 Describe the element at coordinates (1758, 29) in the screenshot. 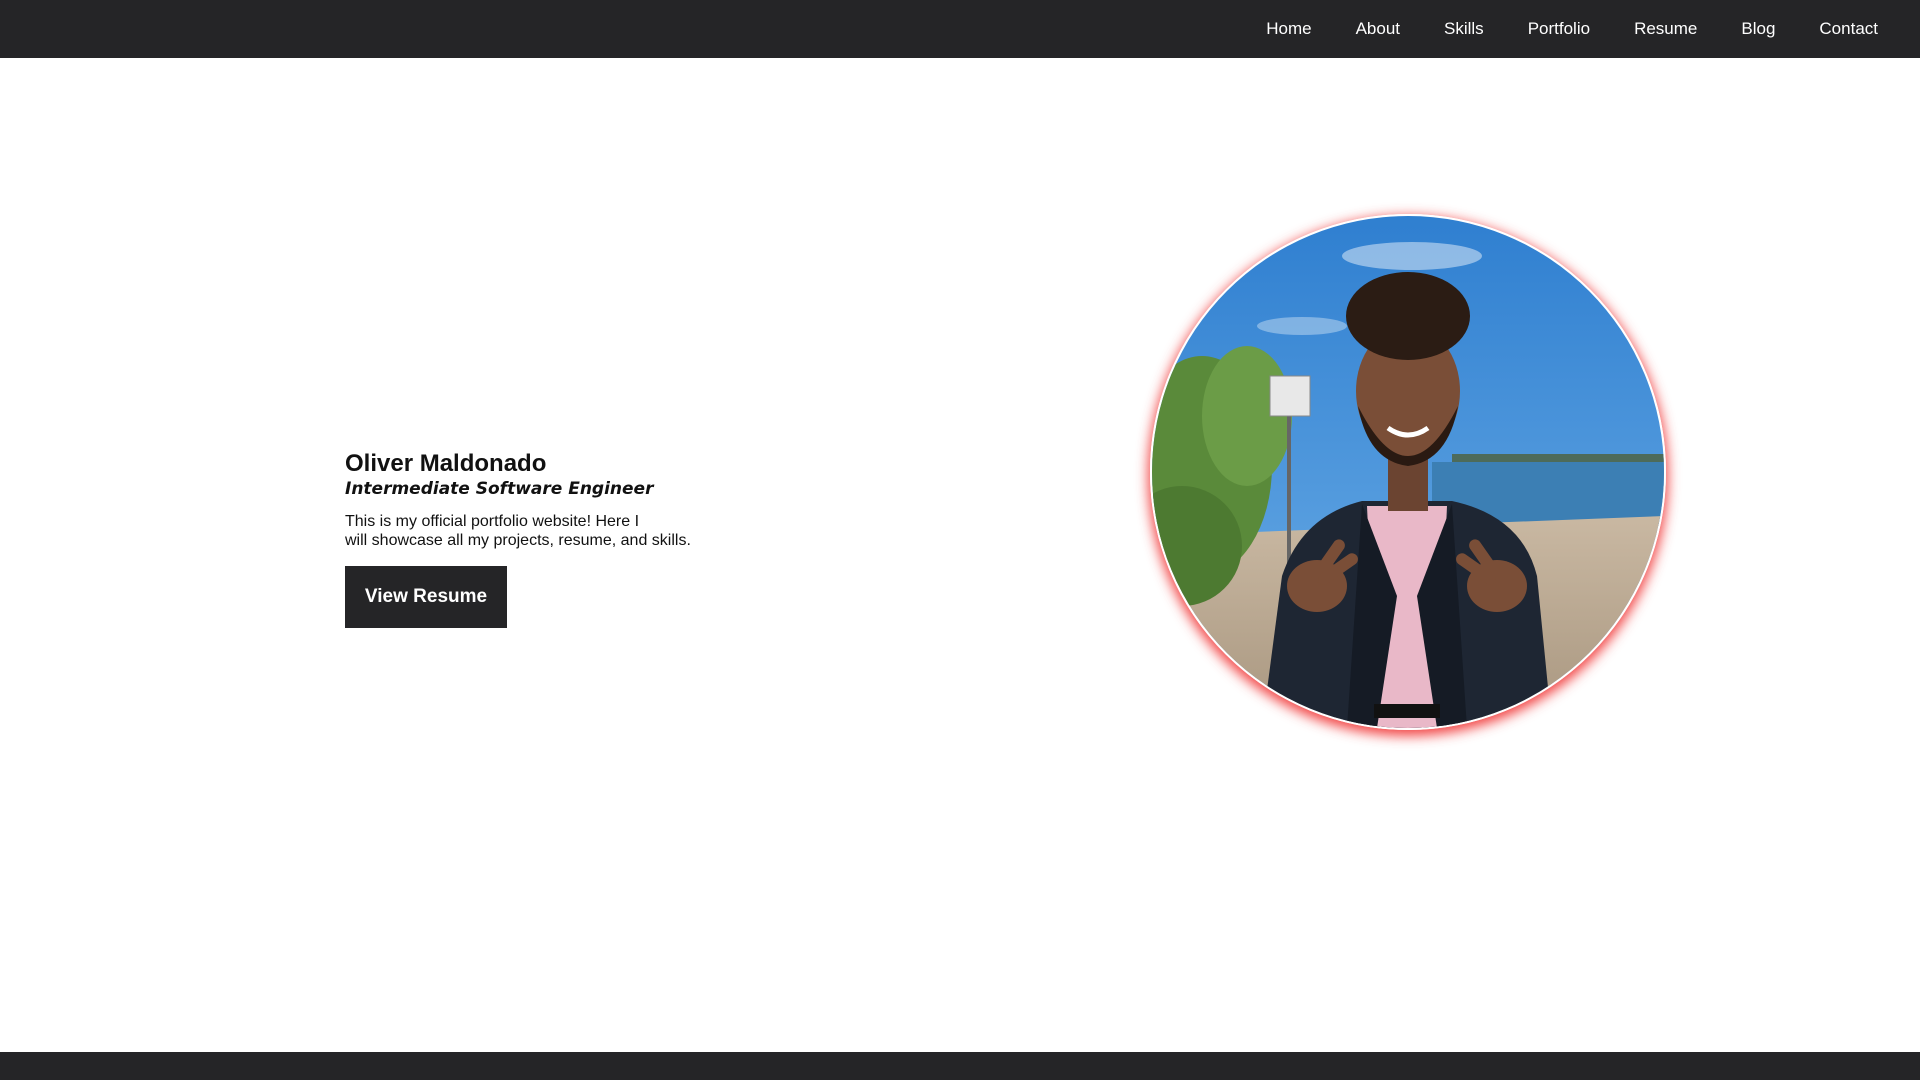

I see `nav-link-blog: Blog` at that location.